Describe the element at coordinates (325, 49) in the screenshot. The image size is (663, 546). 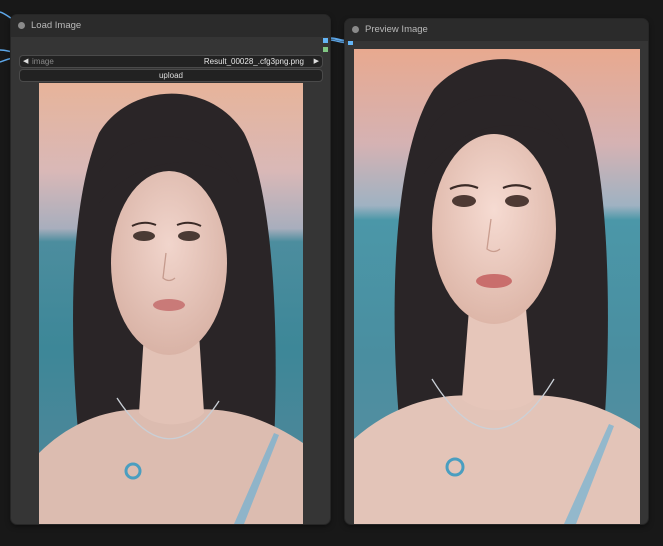
I see `mask-output-slot` at that location.